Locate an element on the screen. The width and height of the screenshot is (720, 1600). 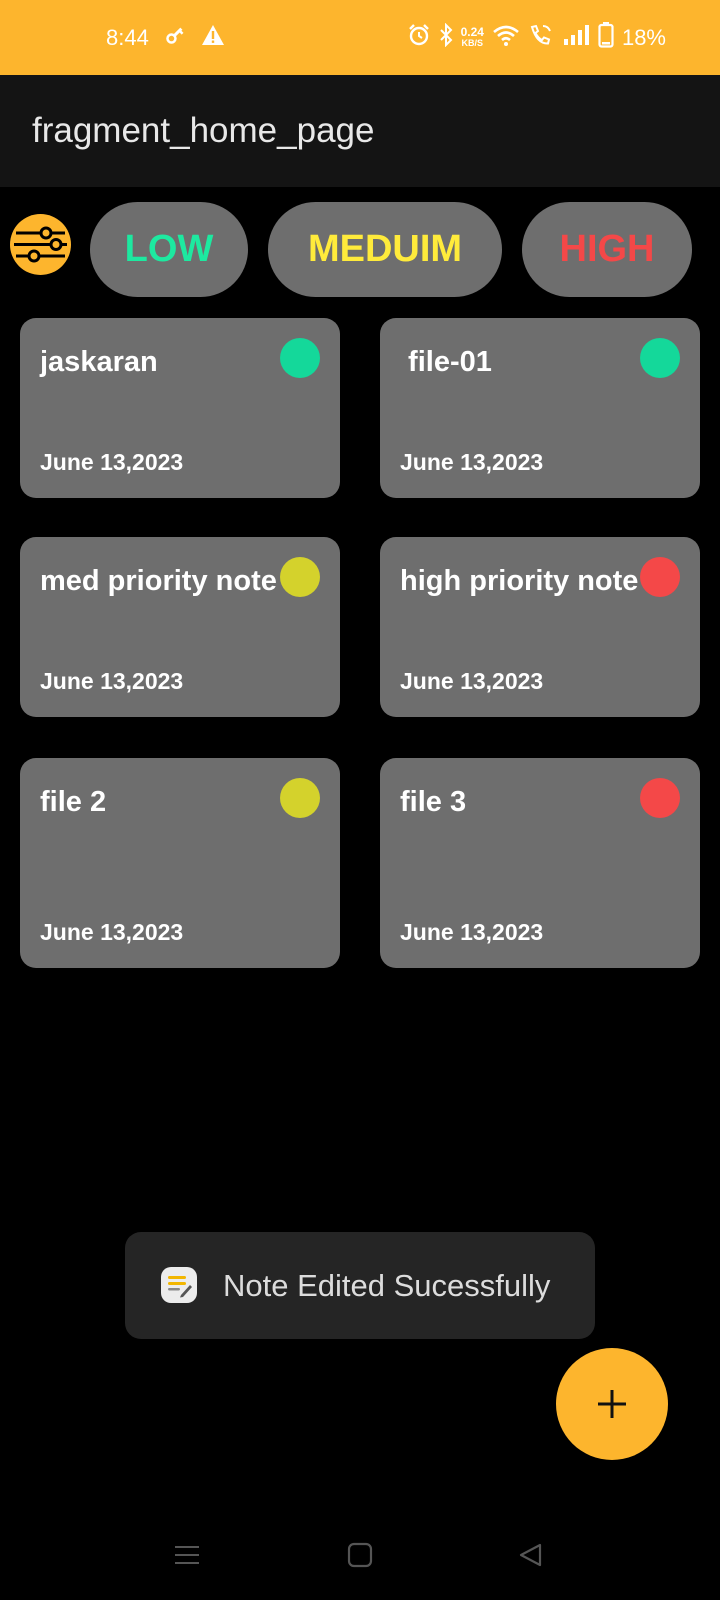
add-note-button is located at coordinates (612, 1404).